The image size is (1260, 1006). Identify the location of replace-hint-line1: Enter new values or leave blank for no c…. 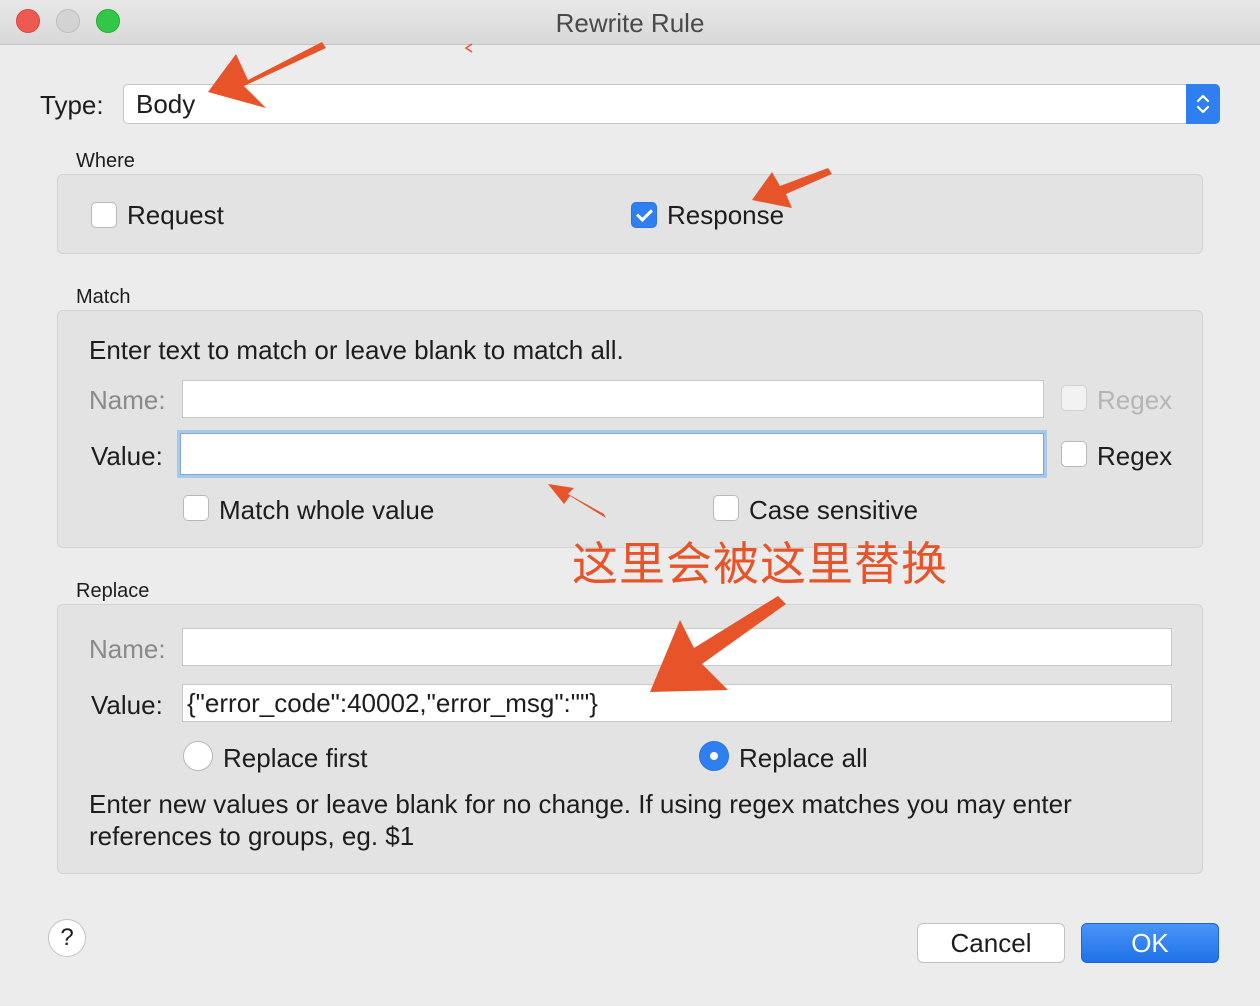
(580, 804).